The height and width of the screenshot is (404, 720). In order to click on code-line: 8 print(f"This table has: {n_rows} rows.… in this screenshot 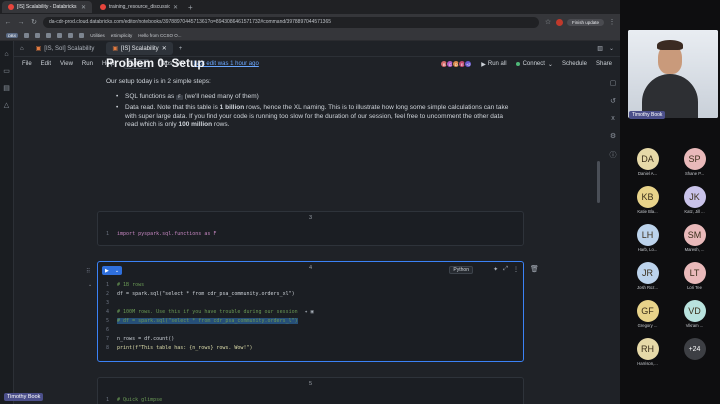, I will do `click(179, 348)`.